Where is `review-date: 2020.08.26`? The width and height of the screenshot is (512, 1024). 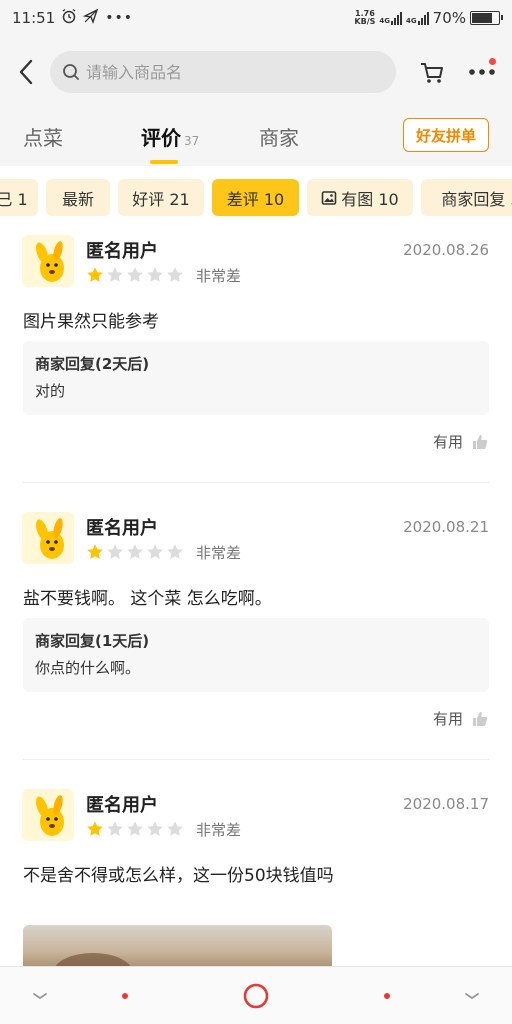
review-date: 2020.08.26 is located at coordinates (446, 250).